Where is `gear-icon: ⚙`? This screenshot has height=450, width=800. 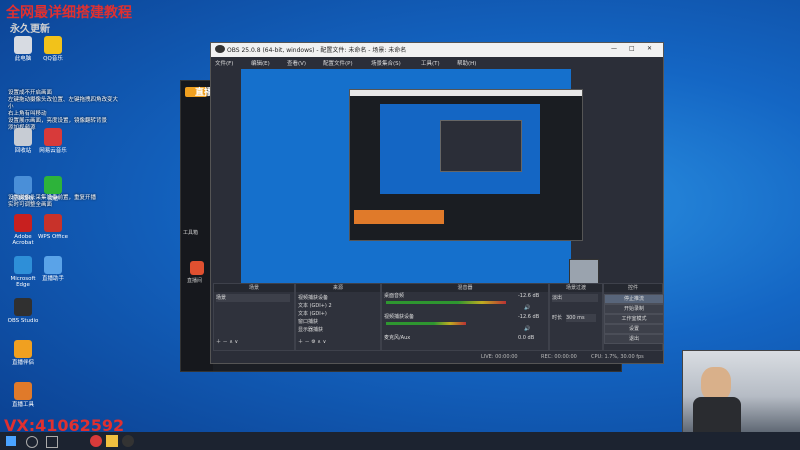
gear-icon: ⚙ is located at coordinates (313, 342).